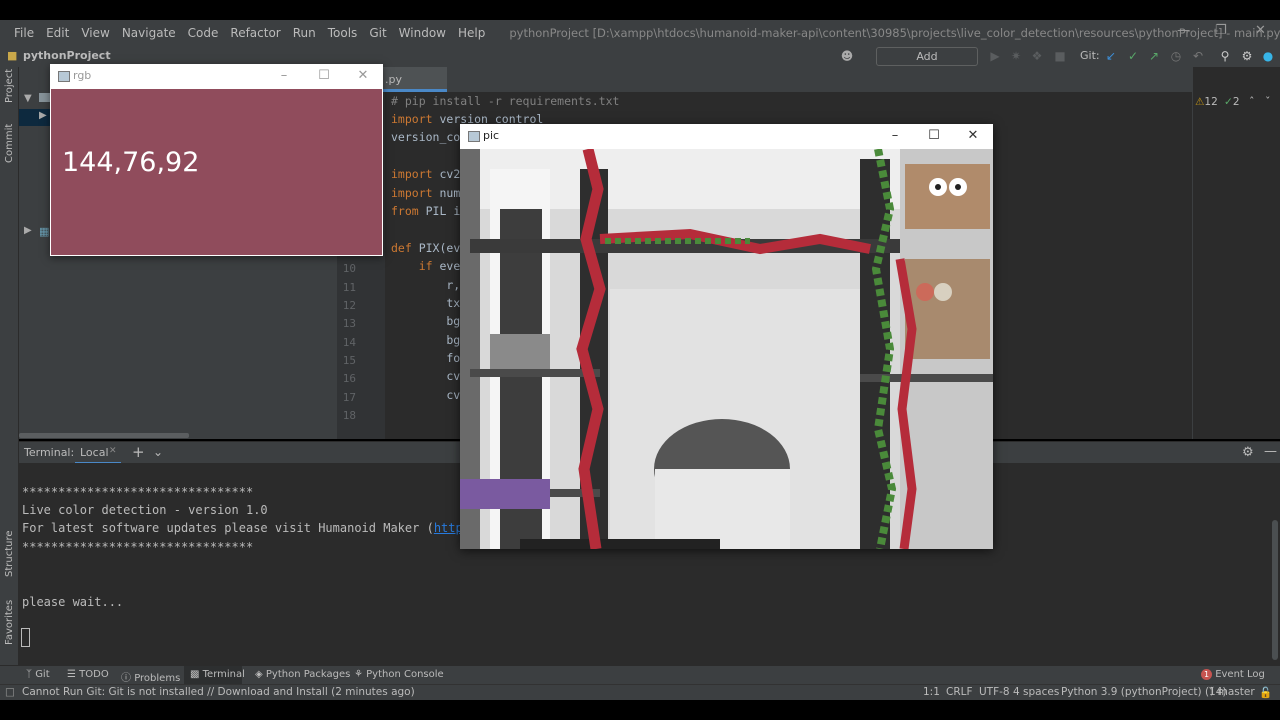 This screenshot has width=1280, height=720. Describe the element at coordinates (1268, 56) in the screenshot. I see `plugin-icon: ●` at that location.